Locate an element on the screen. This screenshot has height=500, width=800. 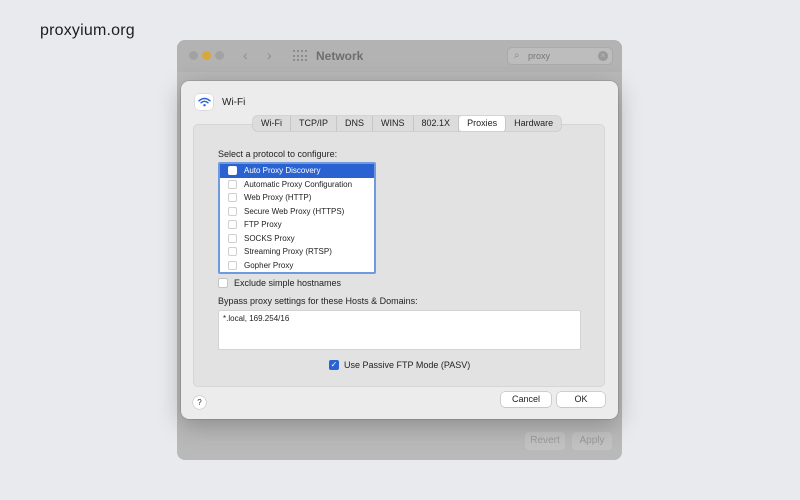
list-item: Secure Web Proxy (HTTPS) is located at coordinates (297, 212).